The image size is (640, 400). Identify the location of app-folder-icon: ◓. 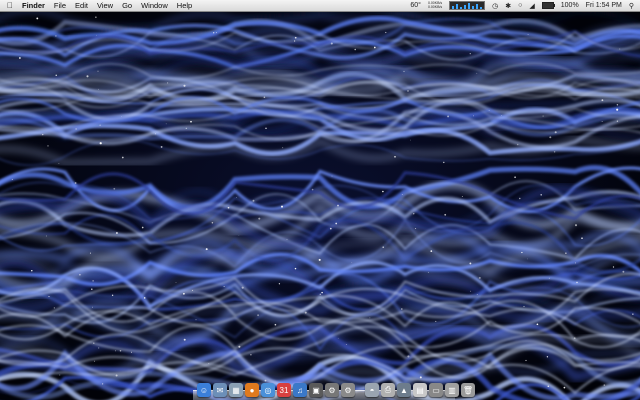
(372, 390).